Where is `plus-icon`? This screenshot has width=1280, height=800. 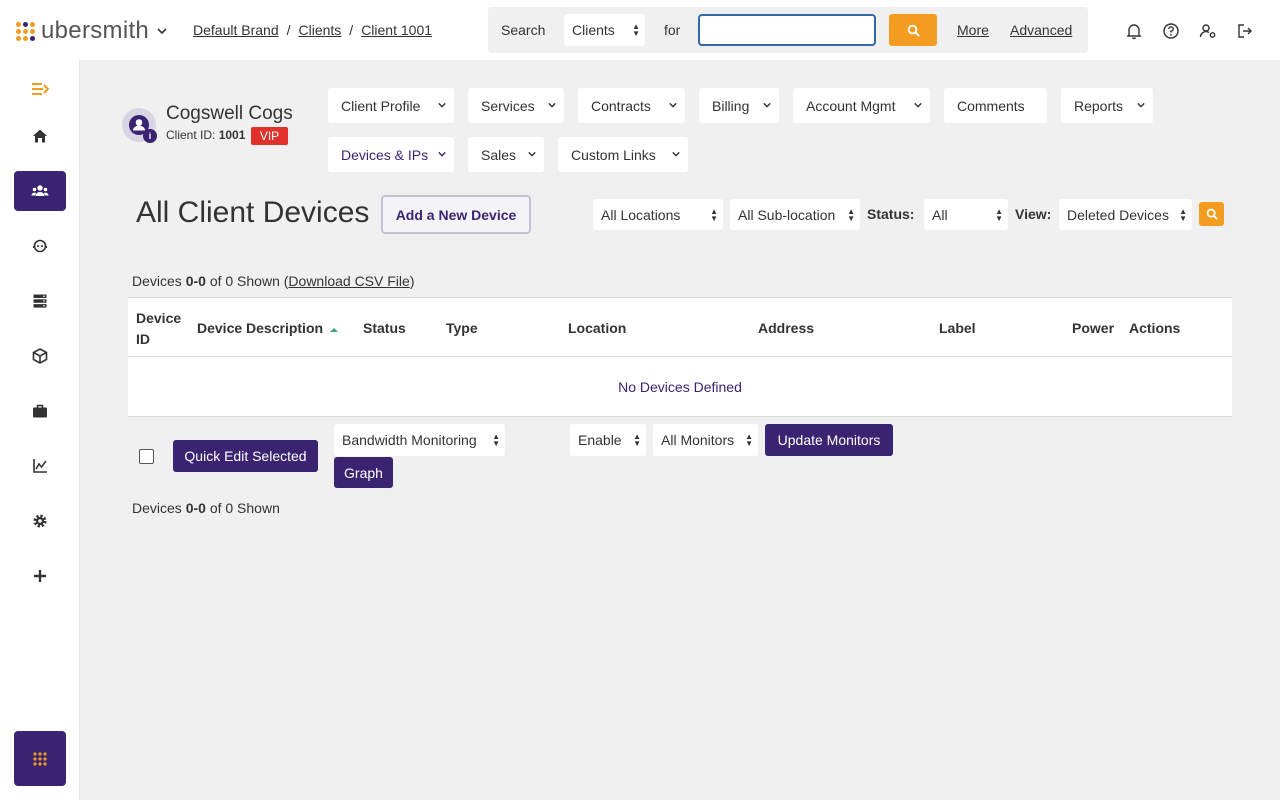
plus-icon is located at coordinates (40, 576).